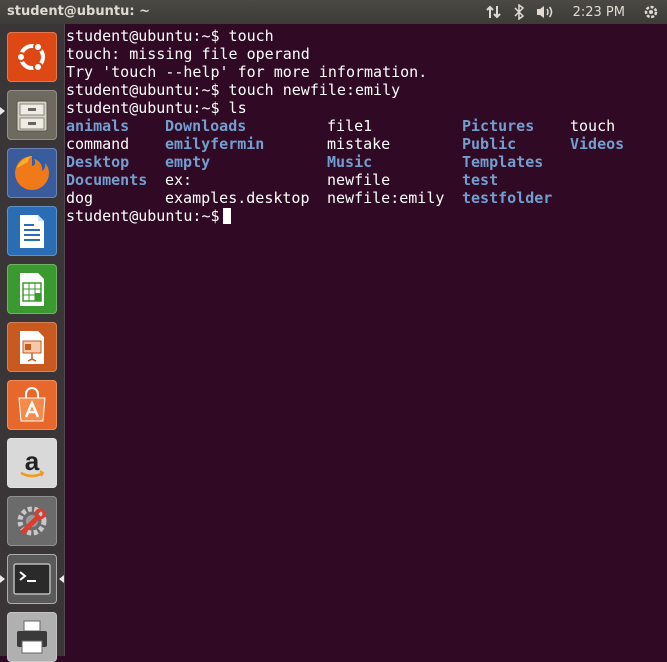 This screenshot has height=662, width=667. I want to click on svg-text: a, so click(32, 461).